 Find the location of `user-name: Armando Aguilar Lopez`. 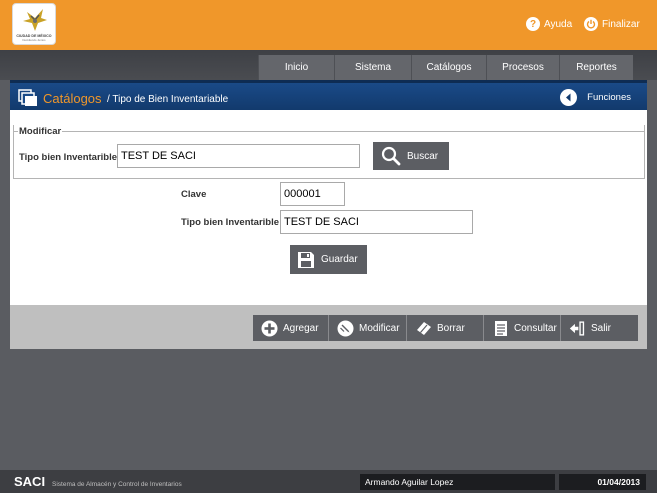

user-name: Armando Aguilar Lopez is located at coordinates (457, 482).